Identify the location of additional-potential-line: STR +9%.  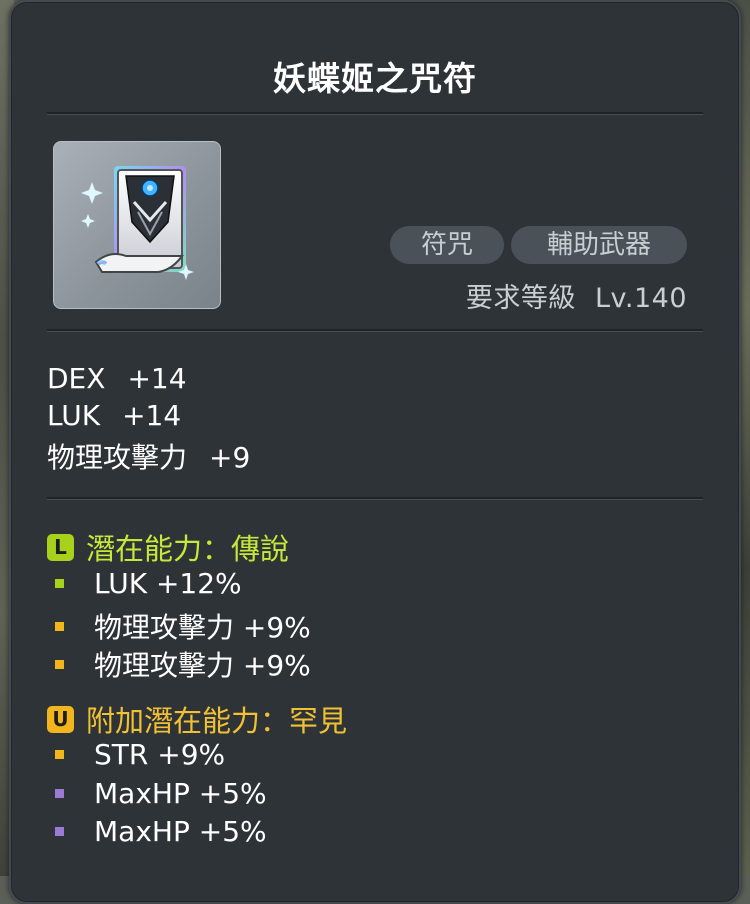
(137, 754).